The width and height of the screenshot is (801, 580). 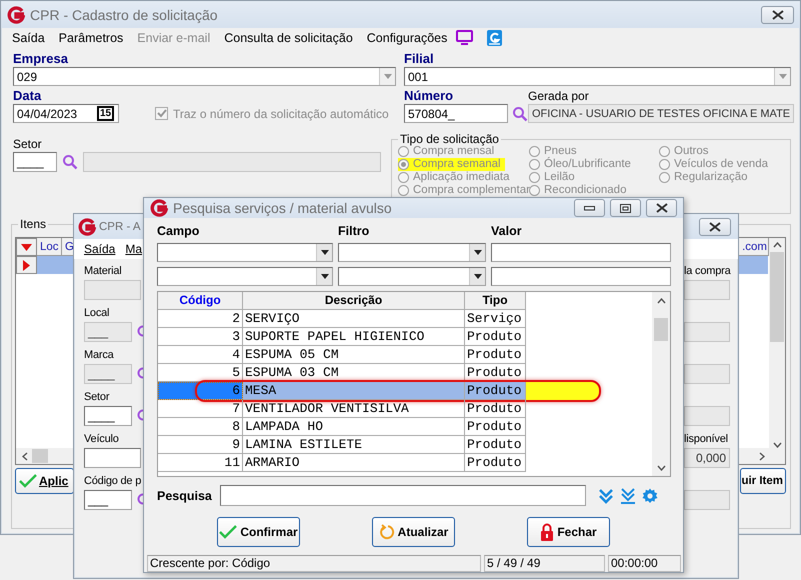 I want to click on created-by-field: OFICINA - USUARIO DE TESTES OFICINA E MATE, so click(x=661, y=113).